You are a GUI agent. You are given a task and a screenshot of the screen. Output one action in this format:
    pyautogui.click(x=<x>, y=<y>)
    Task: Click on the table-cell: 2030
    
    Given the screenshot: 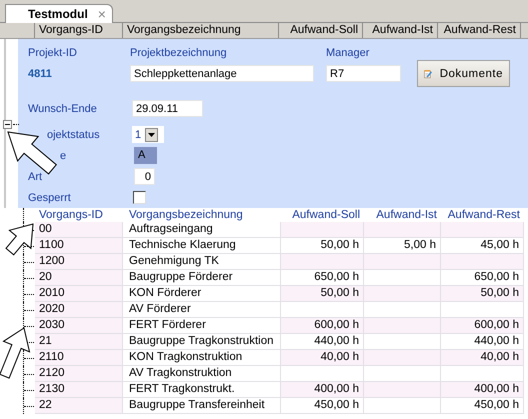 What is the action you would take?
    pyautogui.click(x=79, y=326)
    